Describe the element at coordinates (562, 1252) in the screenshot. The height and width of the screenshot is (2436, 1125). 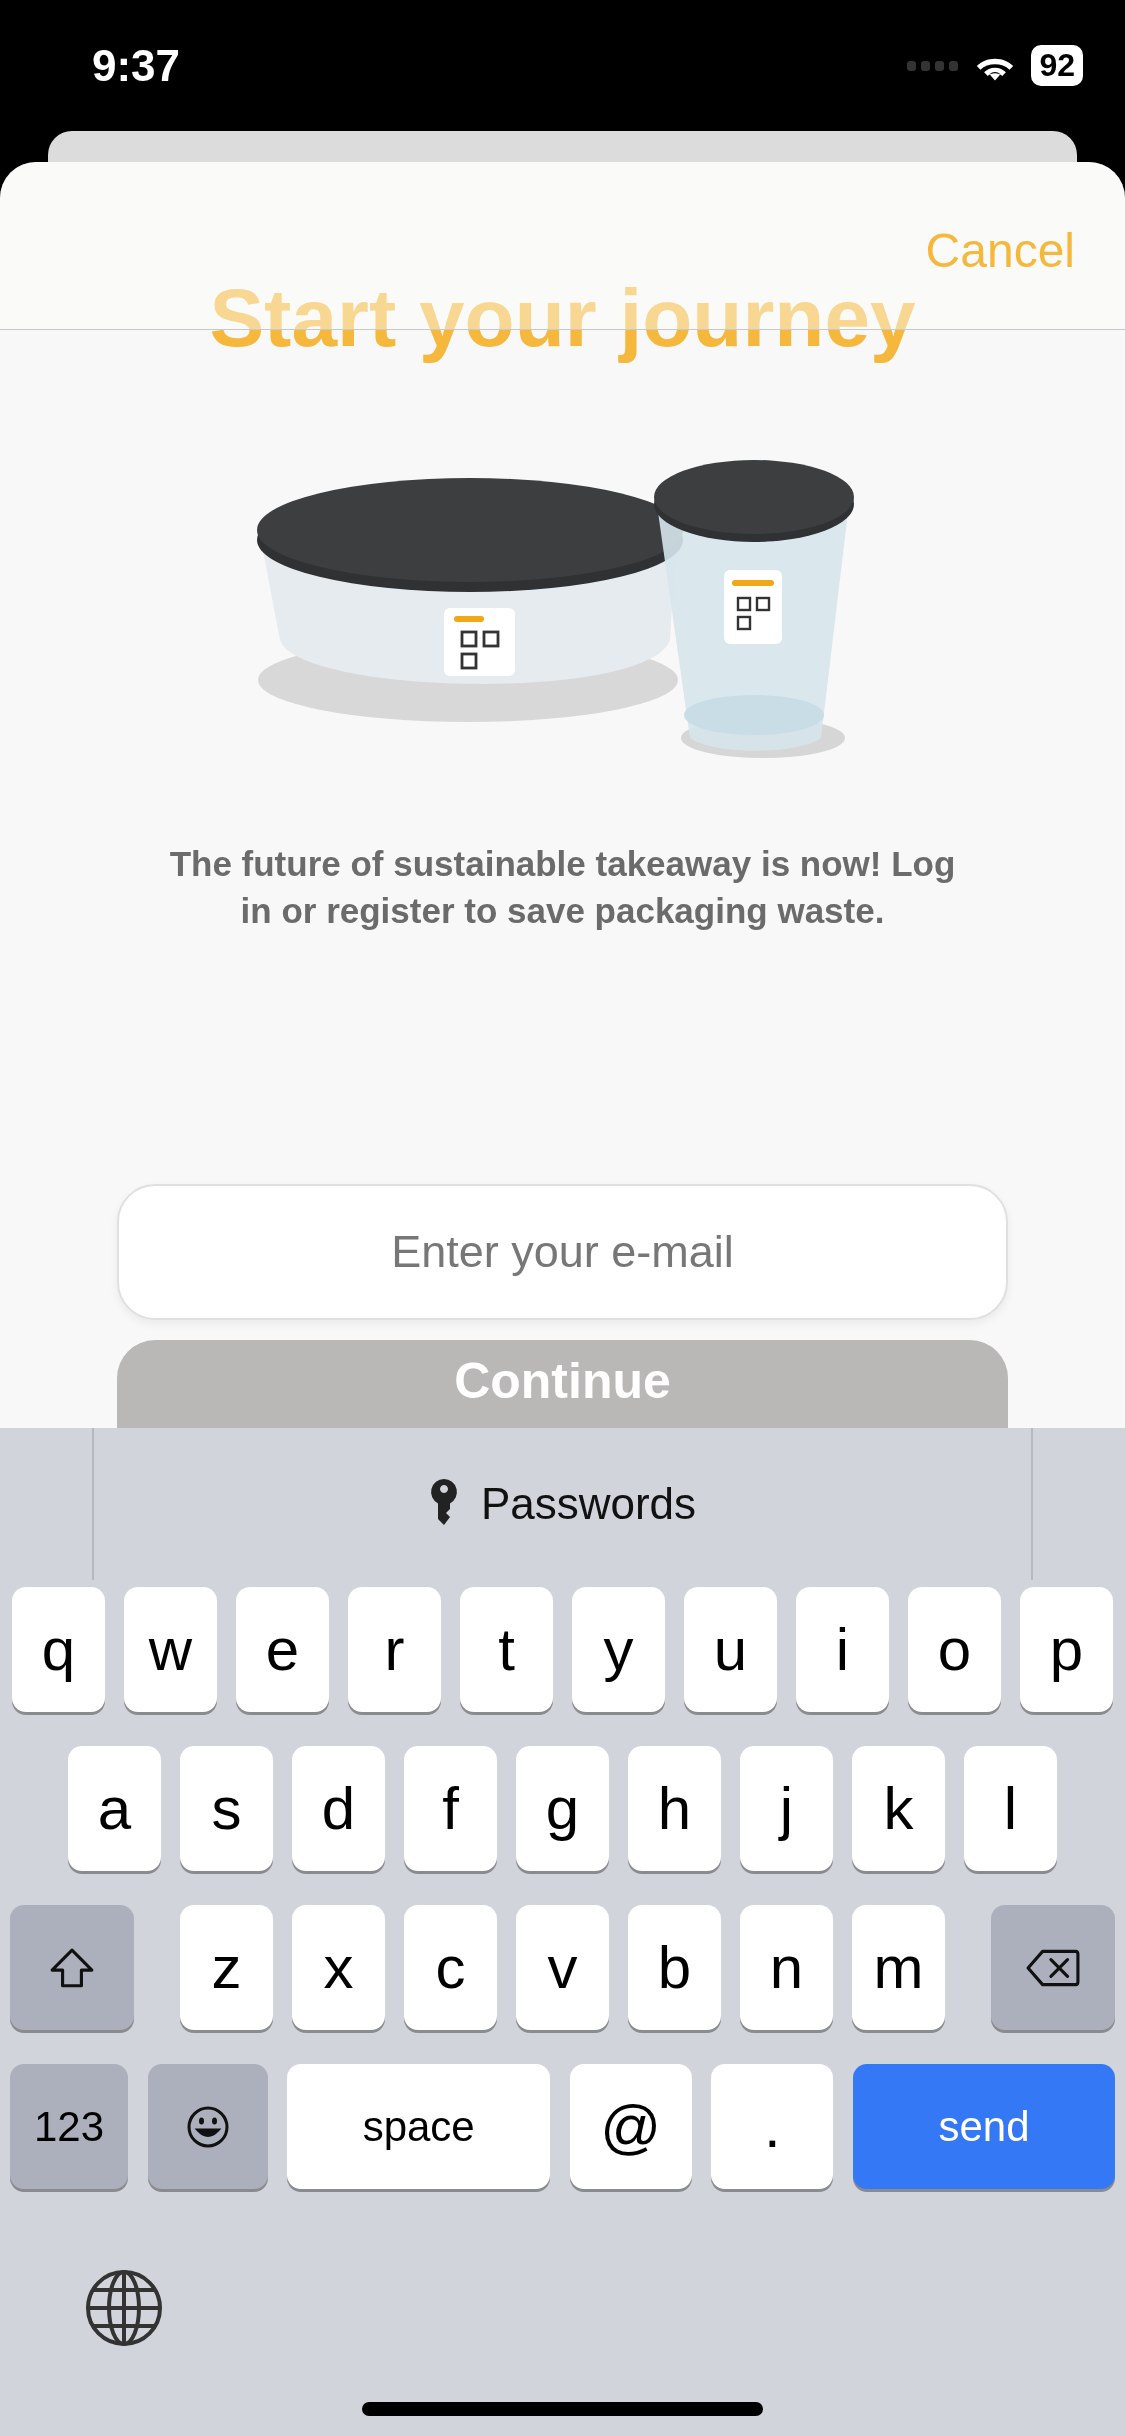
I see `email-field: Enter your e-mail` at that location.